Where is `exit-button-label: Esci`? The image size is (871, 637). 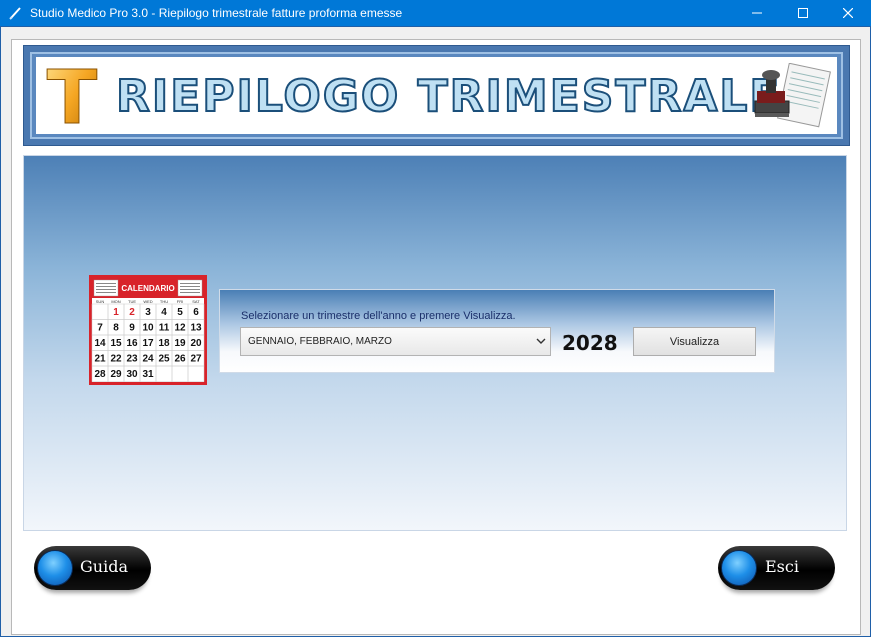 exit-button-label: Esci is located at coordinates (782, 566).